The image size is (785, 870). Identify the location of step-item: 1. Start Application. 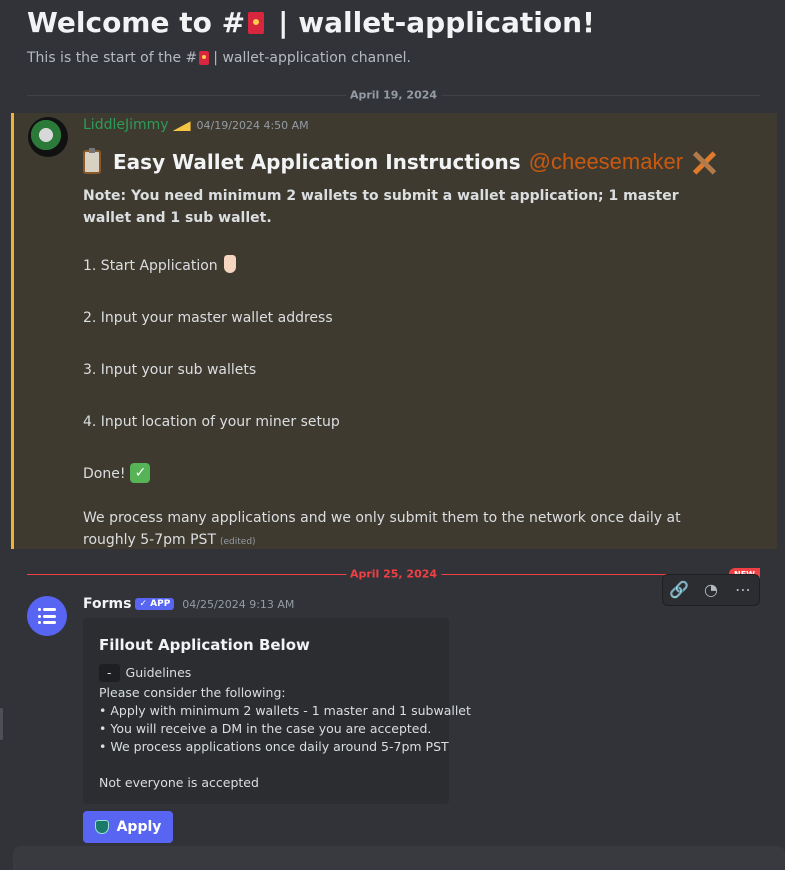
(403, 281).